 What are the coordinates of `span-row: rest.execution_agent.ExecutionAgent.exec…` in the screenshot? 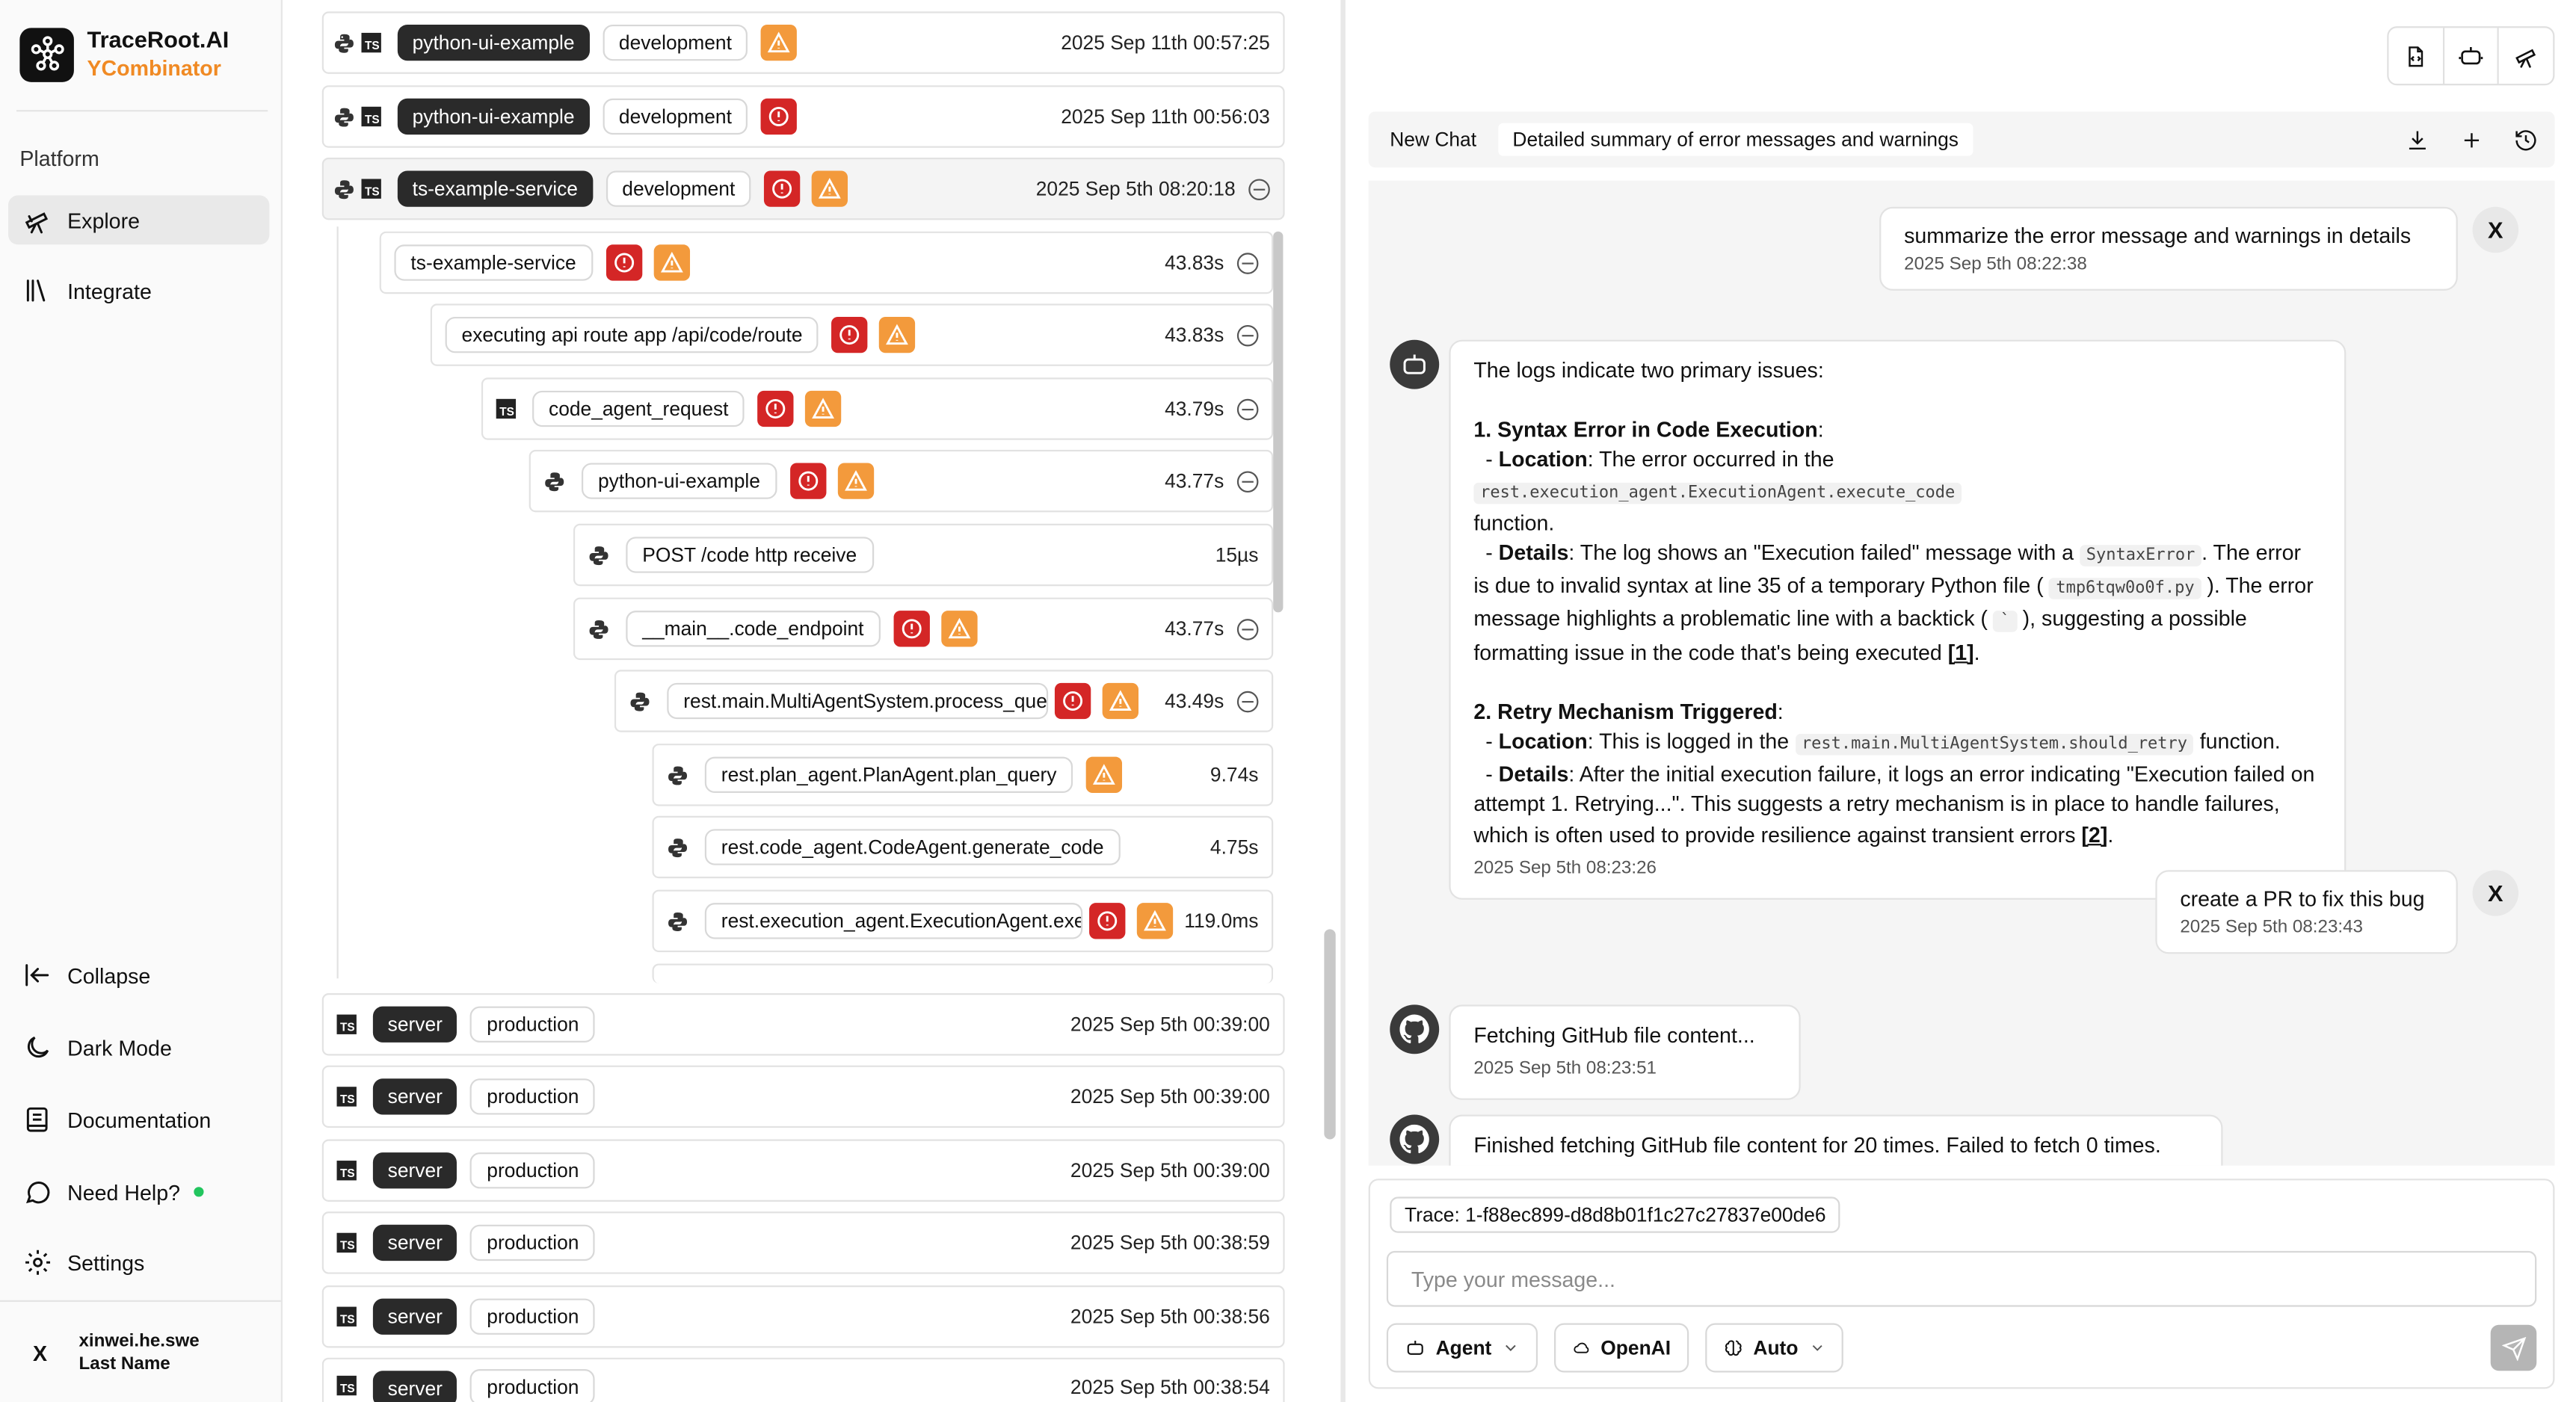 It's located at (963, 921).